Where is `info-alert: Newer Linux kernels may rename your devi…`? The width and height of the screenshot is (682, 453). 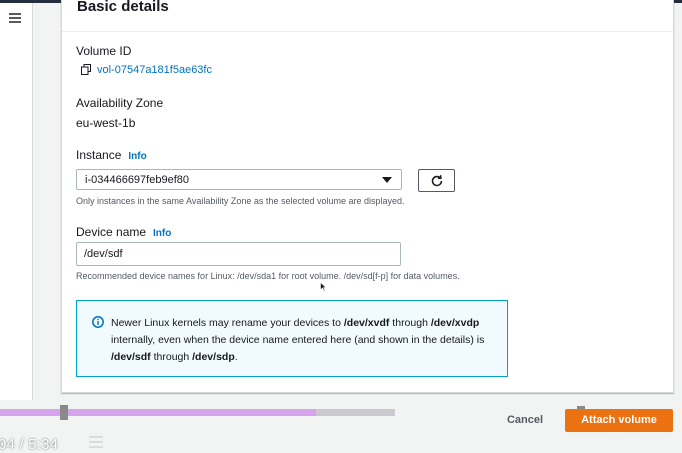
info-alert: Newer Linux kernels may rename your devi… is located at coordinates (292, 338).